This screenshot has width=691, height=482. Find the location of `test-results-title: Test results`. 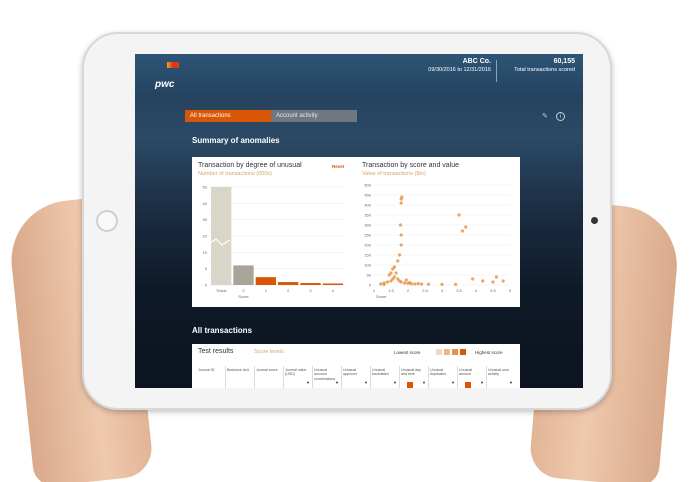

test-results-title: Test results is located at coordinates (216, 351).